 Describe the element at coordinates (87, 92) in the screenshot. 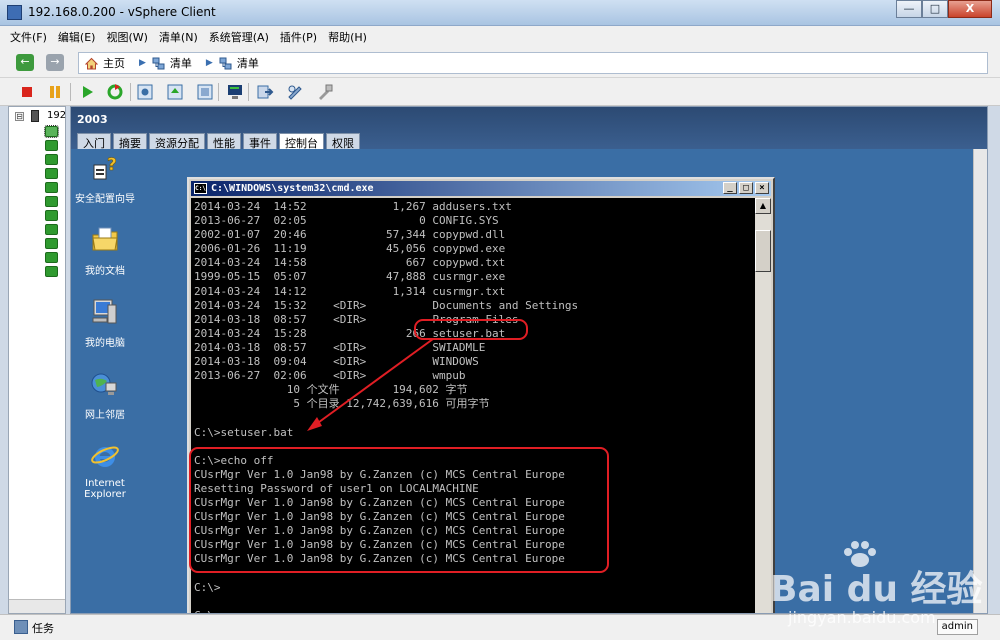

I see `power-on-icon` at that location.